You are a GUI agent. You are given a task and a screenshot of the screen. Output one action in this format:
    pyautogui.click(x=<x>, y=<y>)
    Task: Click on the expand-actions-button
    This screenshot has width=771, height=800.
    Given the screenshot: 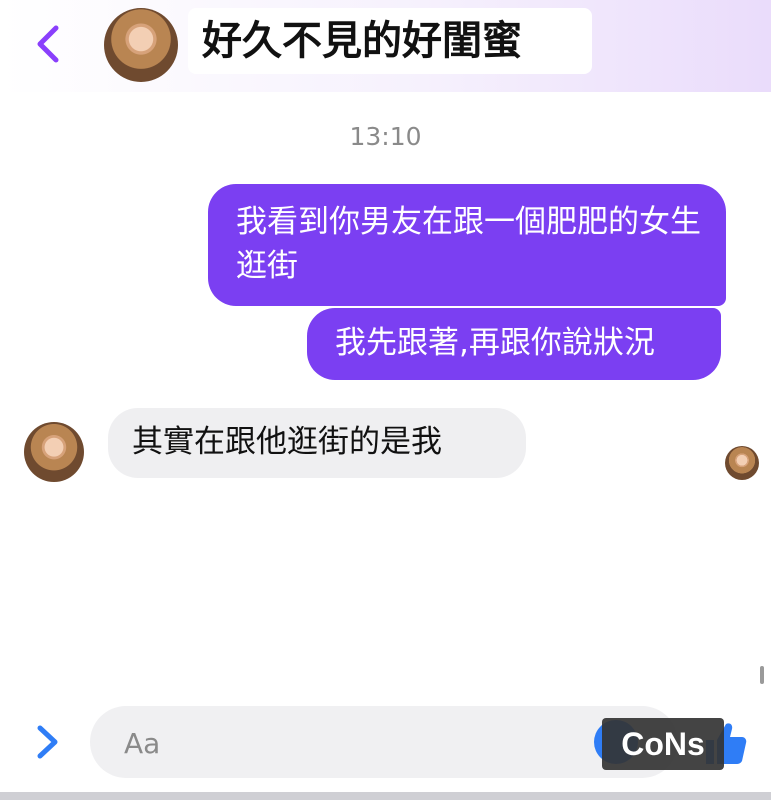 What is the action you would take?
    pyautogui.click(x=47, y=742)
    